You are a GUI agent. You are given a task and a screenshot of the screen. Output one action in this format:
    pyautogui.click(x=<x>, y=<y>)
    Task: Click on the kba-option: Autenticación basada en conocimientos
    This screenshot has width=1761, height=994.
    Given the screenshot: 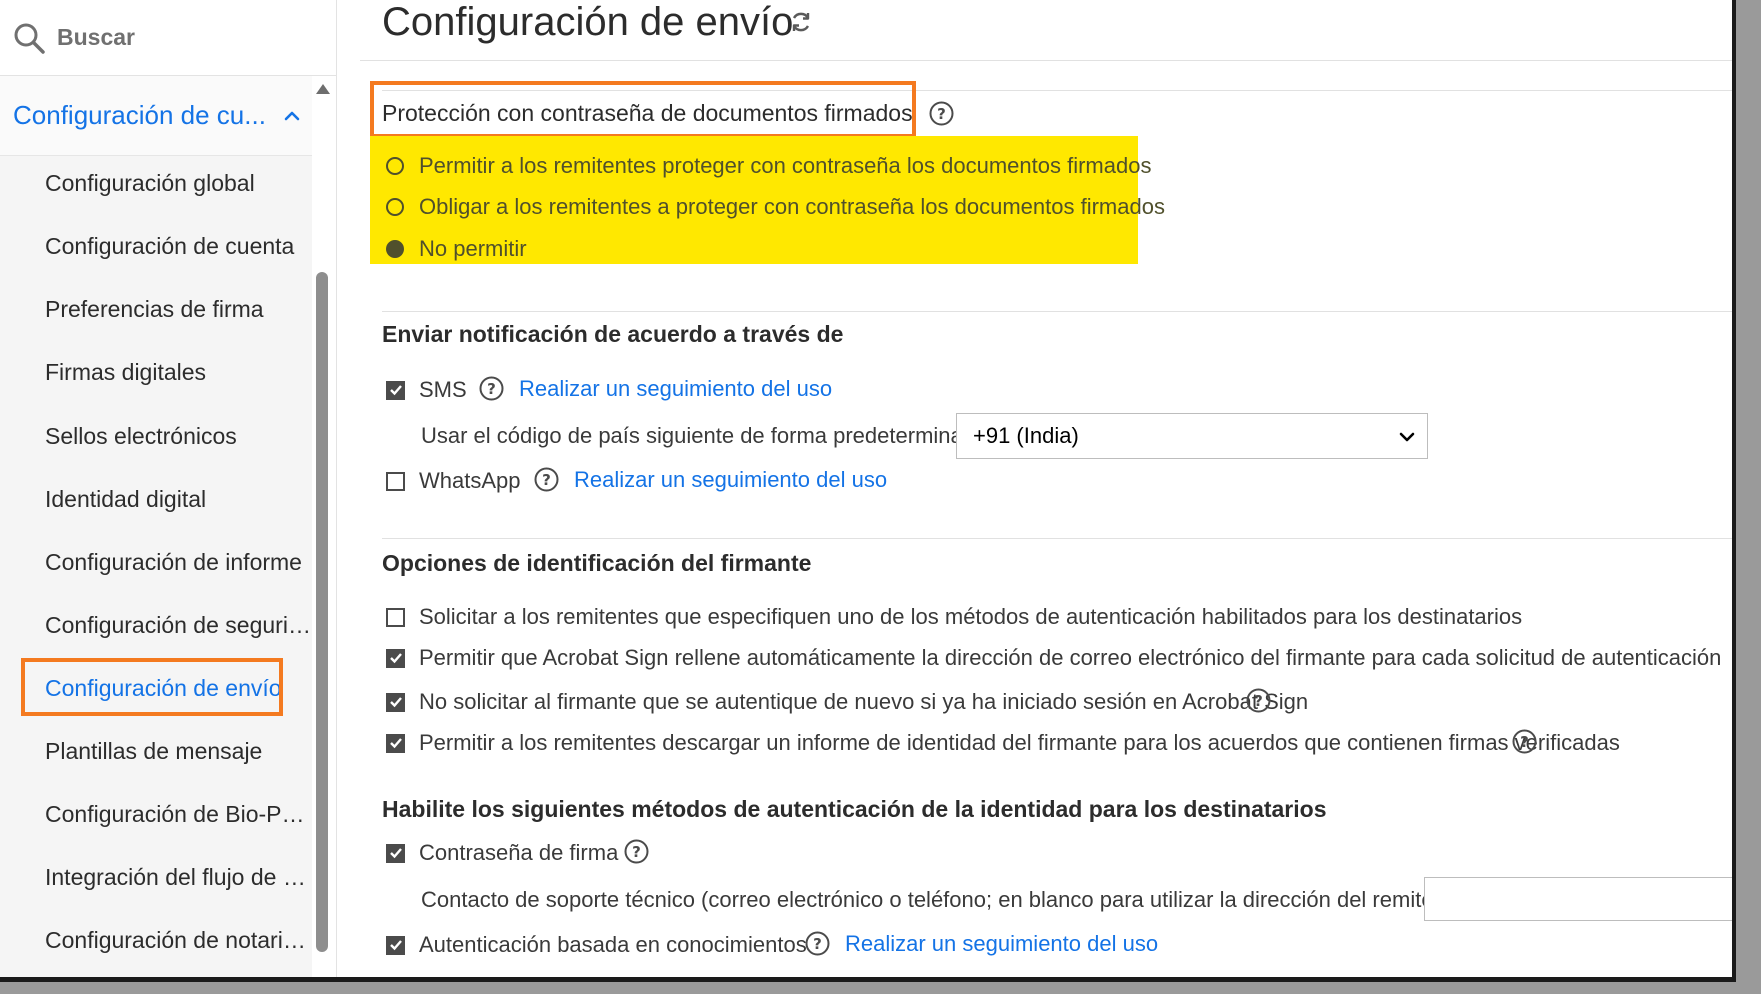 What is the action you would take?
    pyautogui.click(x=596, y=945)
    